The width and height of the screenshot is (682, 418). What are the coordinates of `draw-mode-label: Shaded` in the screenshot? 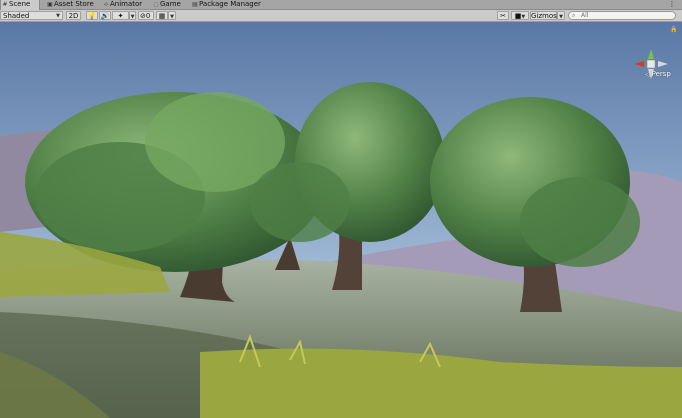 It's located at (16, 16).